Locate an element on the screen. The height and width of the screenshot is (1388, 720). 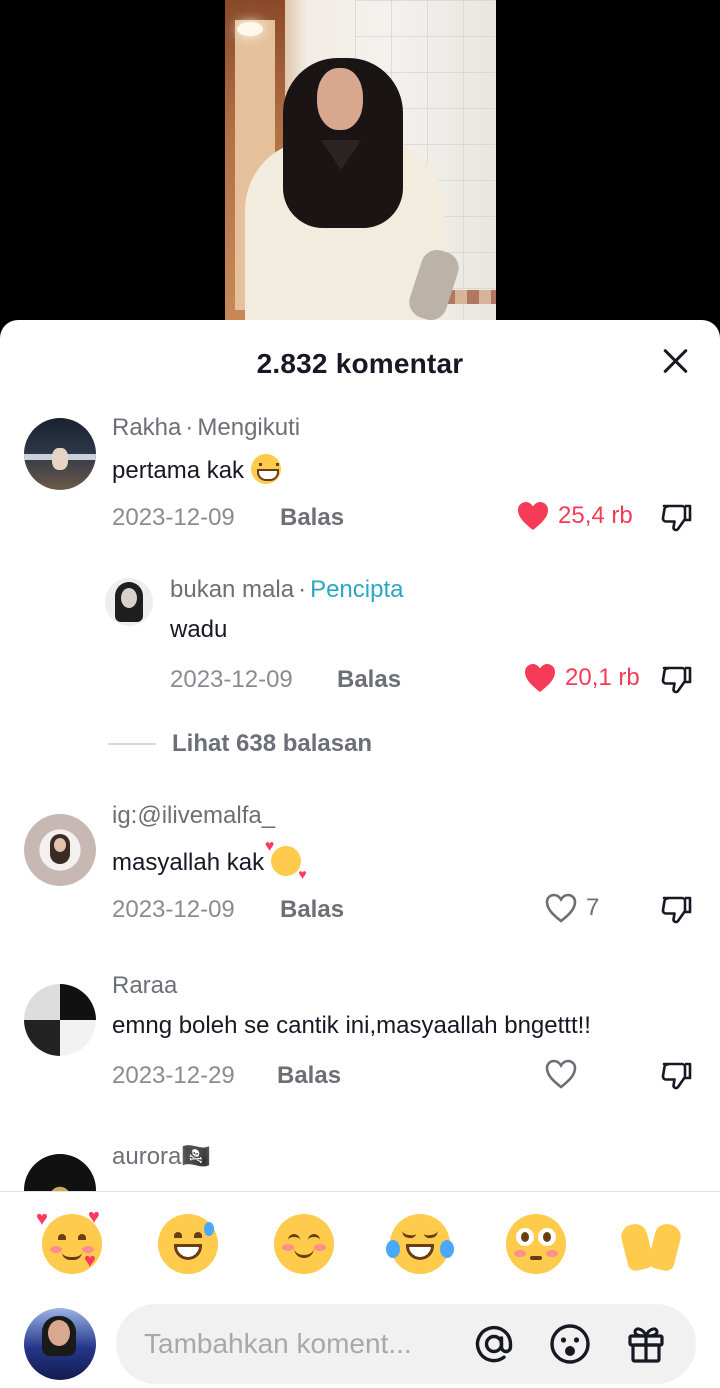
username: Raraa is located at coordinates (144, 985).